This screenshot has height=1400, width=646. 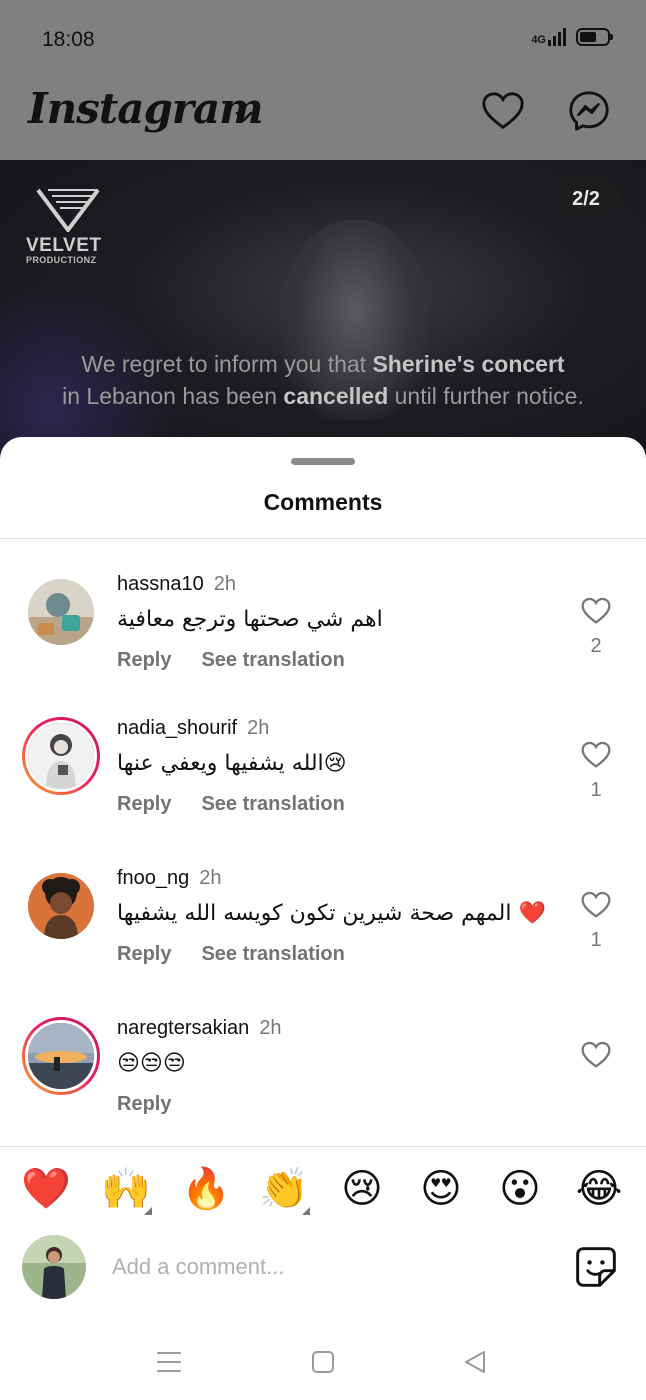 What do you see at coordinates (441, 1189) in the screenshot?
I see `reaction-heart-eyes: 😍` at bounding box center [441, 1189].